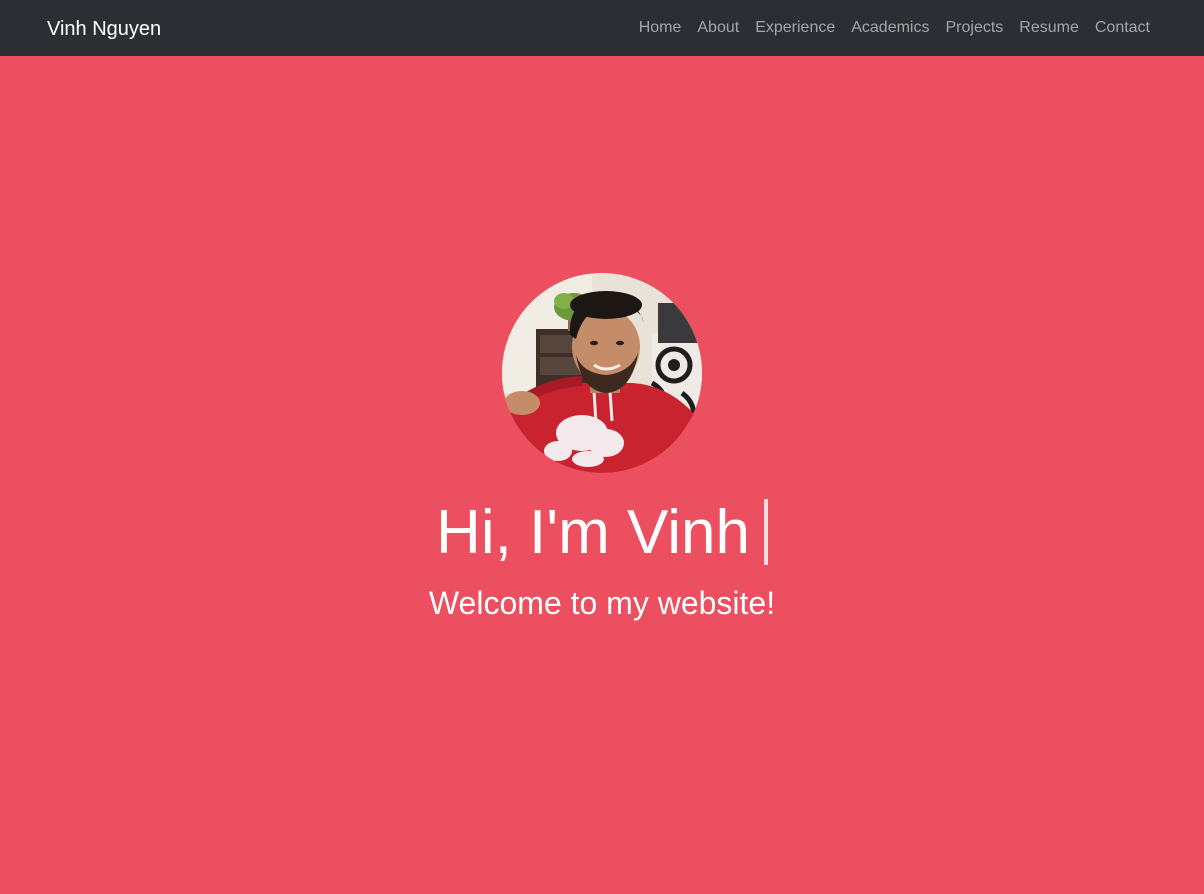 The height and width of the screenshot is (894, 1204). Describe the element at coordinates (593, 532) in the screenshot. I see `greeting-text: Hi, I'm Vinh` at that location.